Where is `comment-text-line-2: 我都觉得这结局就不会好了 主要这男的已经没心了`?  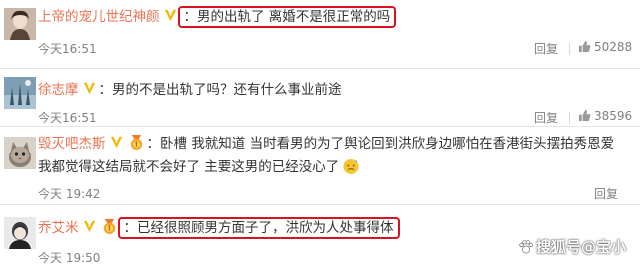
comment-text-line-2: 我都觉得这结局就不会好了 主要这男的已经没心了 is located at coordinates (189, 167).